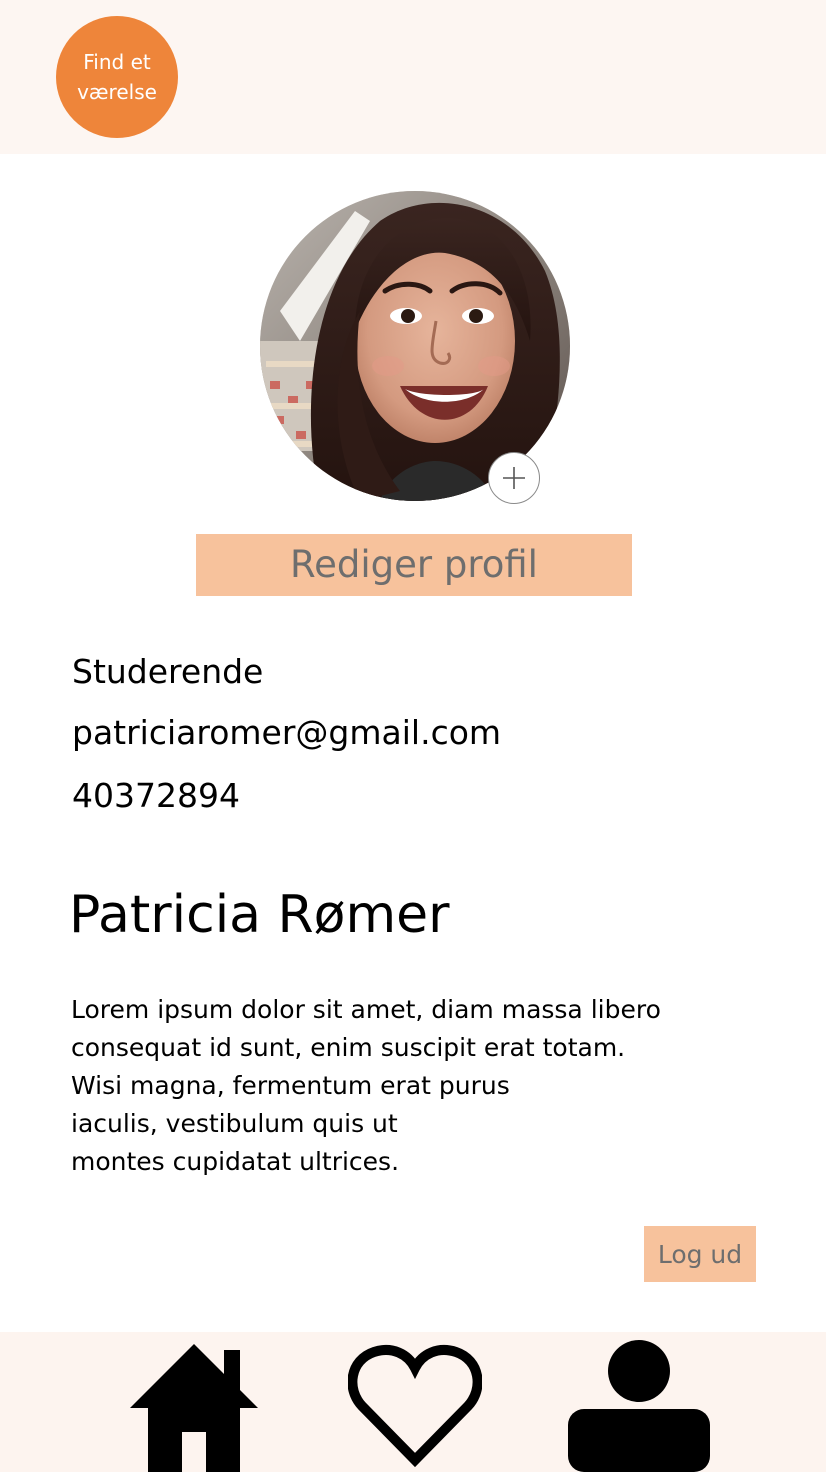 The width and height of the screenshot is (826, 1472). I want to click on add-photo-button, so click(514, 478).